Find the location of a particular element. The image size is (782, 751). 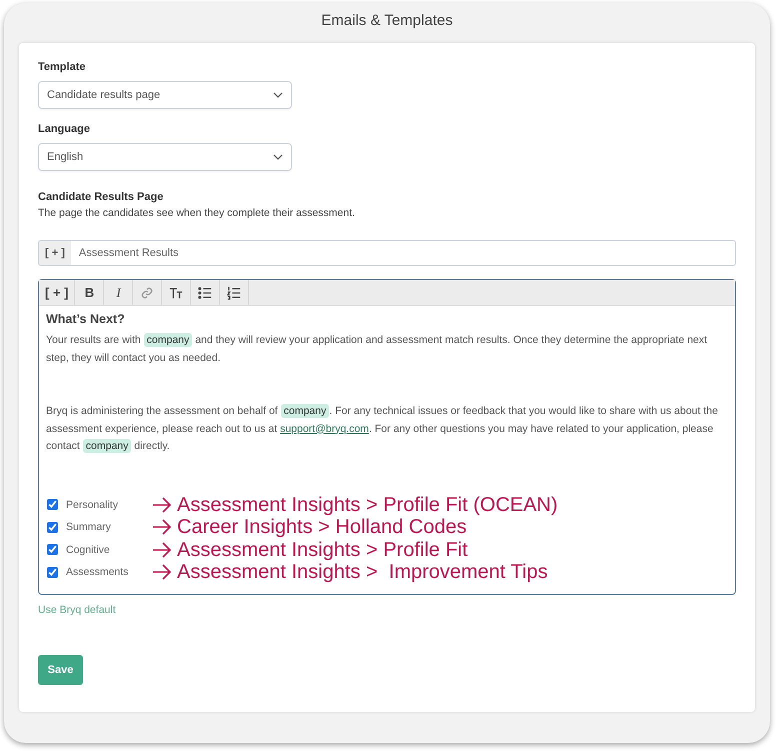

template-select: Candidate results page is located at coordinates (165, 95).